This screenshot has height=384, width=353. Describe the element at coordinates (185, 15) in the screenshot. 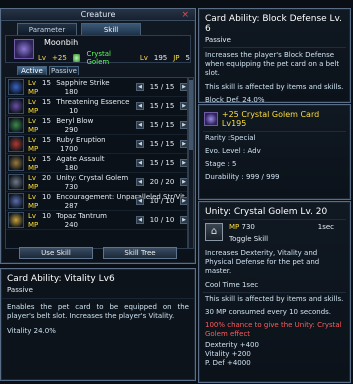

I see `close-icon: ×` at that location.